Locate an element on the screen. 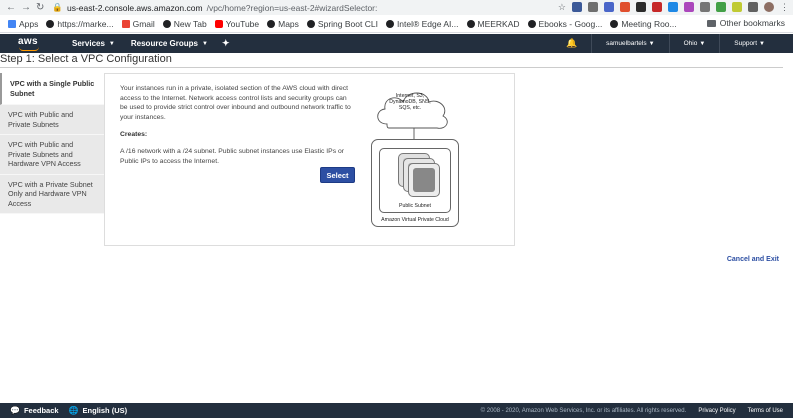 The width and height of the screenshot is (793, 418). browser-nav: ← → ↻ is located at coordinates (22, 7).